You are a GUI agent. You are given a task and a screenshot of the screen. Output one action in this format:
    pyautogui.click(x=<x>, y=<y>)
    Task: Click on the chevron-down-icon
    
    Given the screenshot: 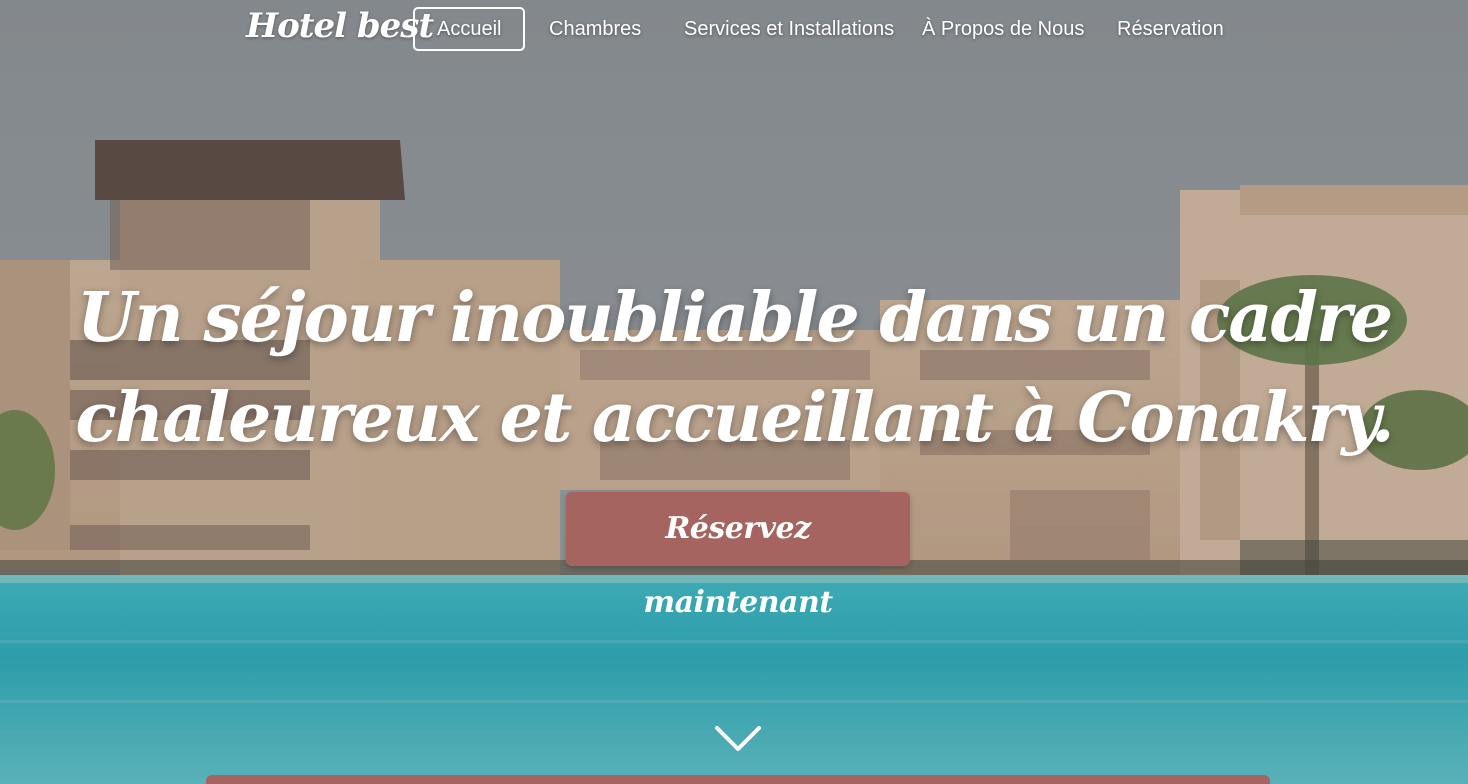 What is the action you would take?
    pyautogui.click(x=738, y=739)
    